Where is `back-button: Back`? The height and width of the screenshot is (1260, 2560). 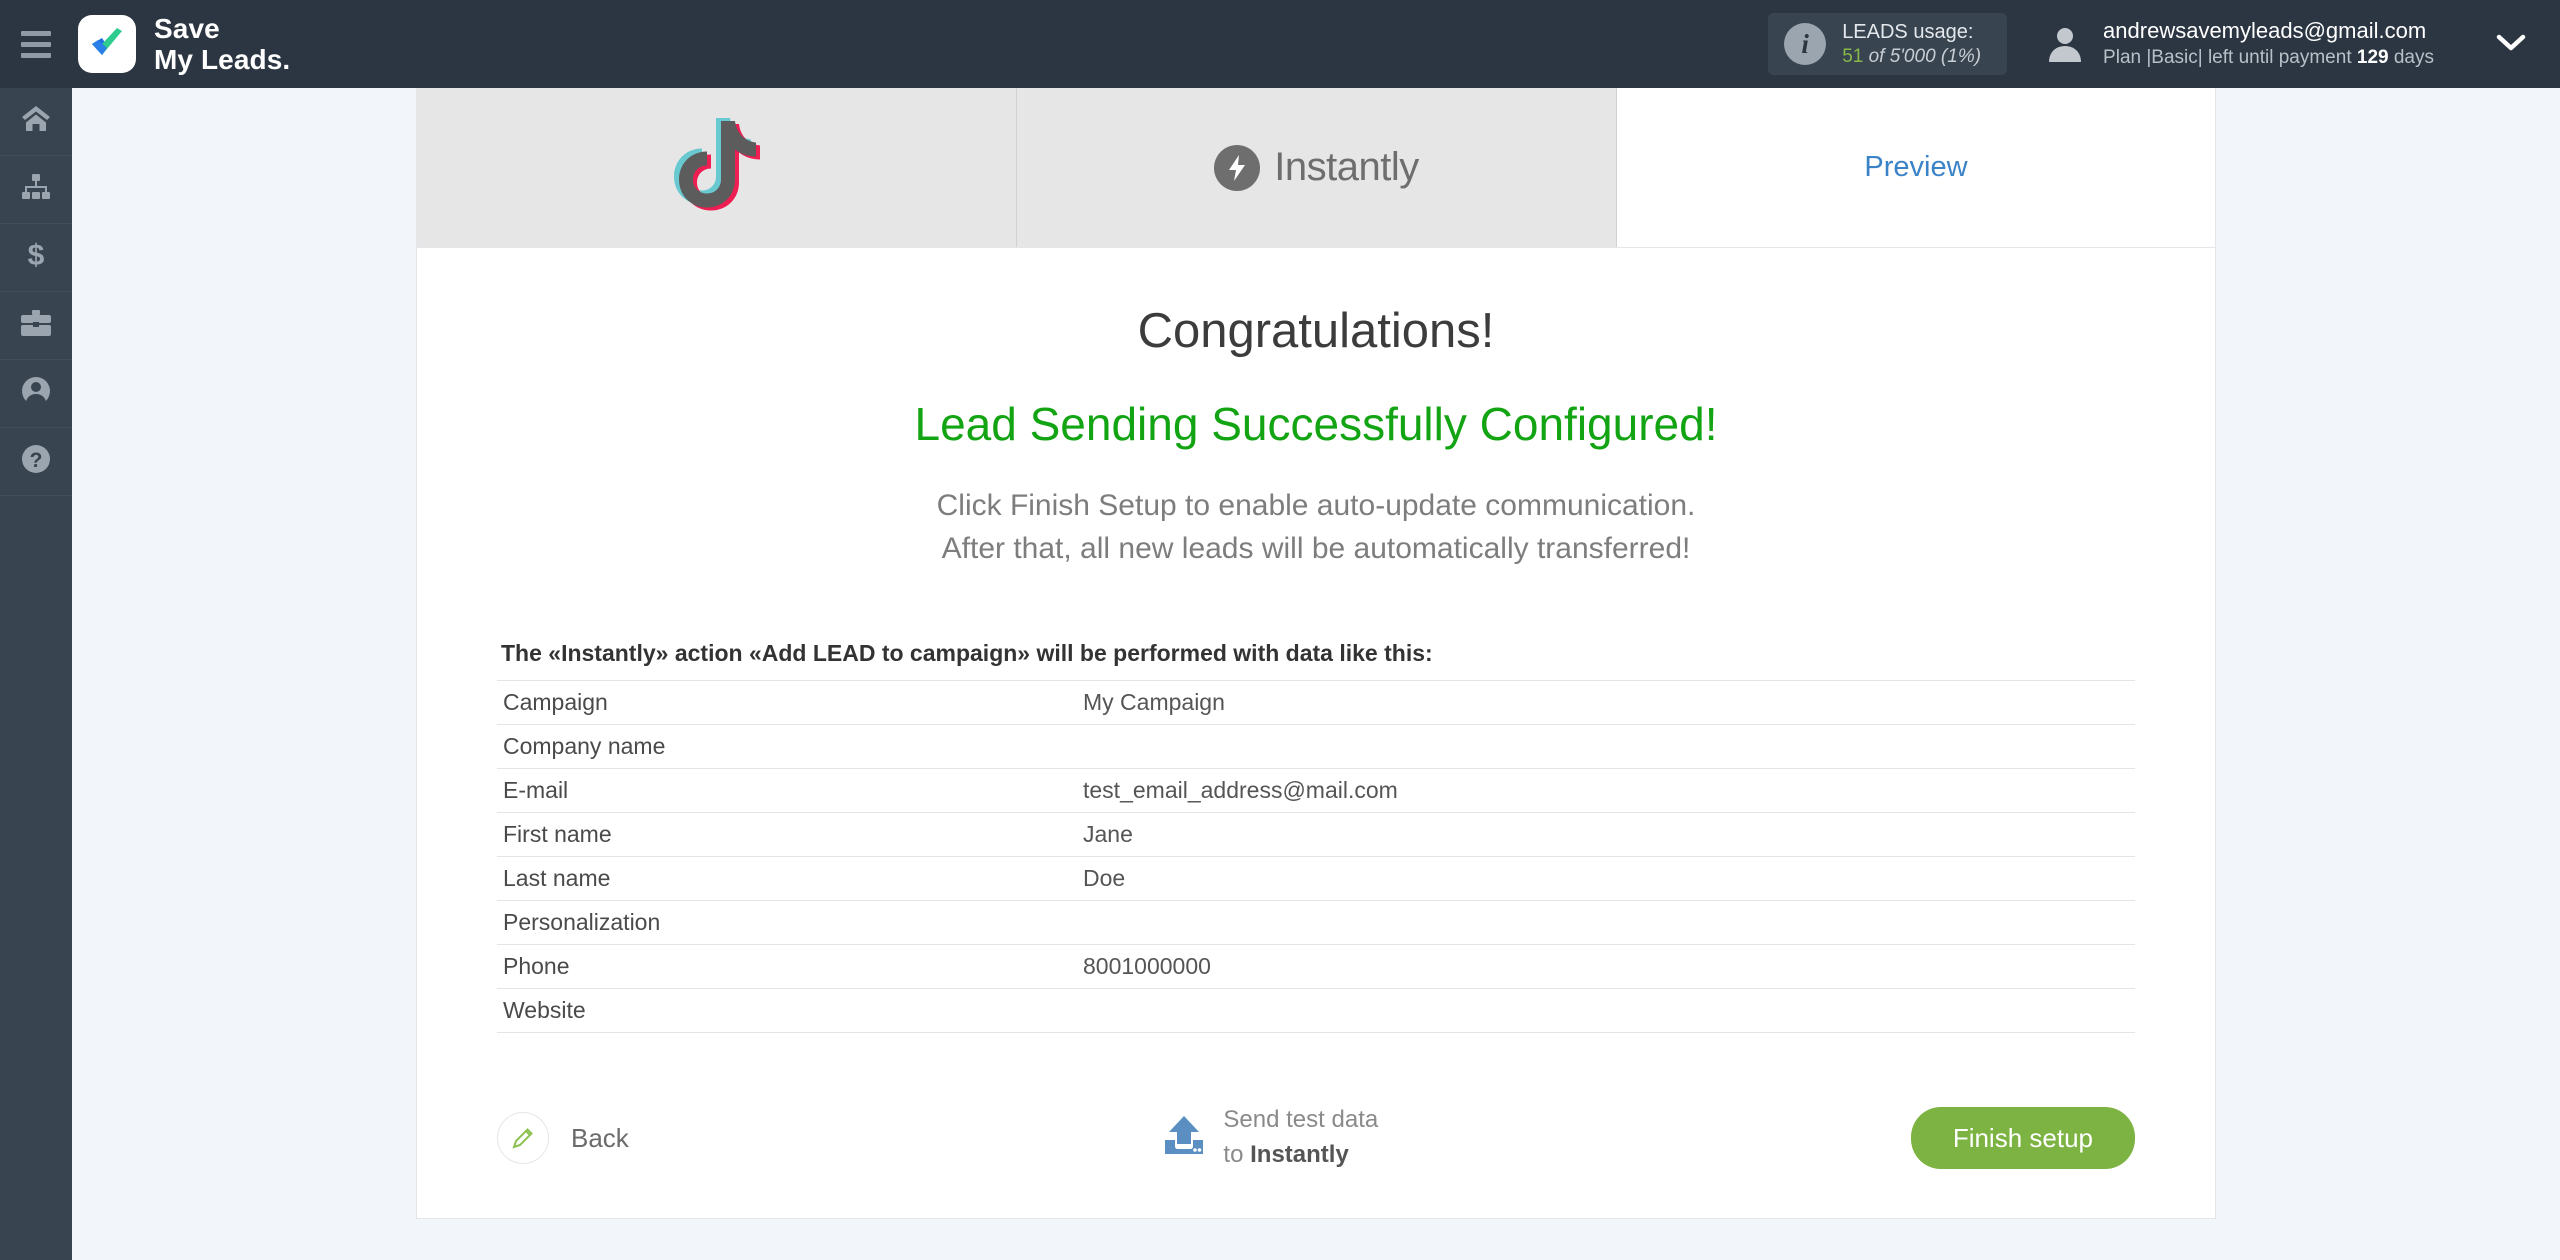 back-button: Back is located at coordinates (563, 1138).